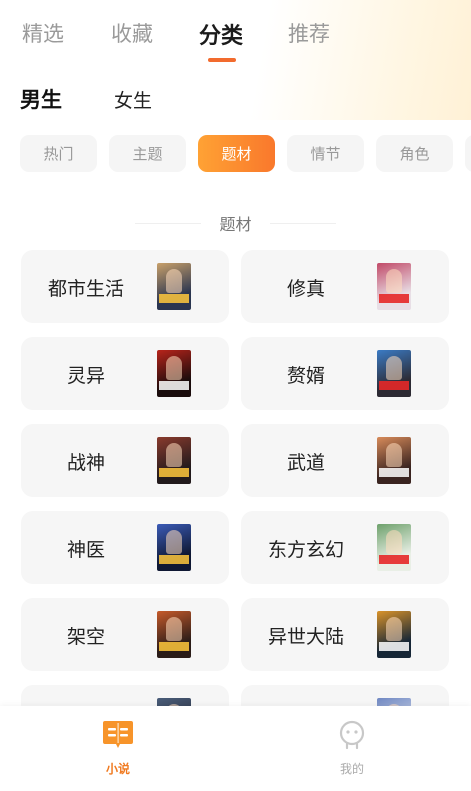 Image resolution: width=471 pixels, height=791 pixels. Describe the element at coordinates (352, 735) in the screenshot. I see `profile-icon` at that location.